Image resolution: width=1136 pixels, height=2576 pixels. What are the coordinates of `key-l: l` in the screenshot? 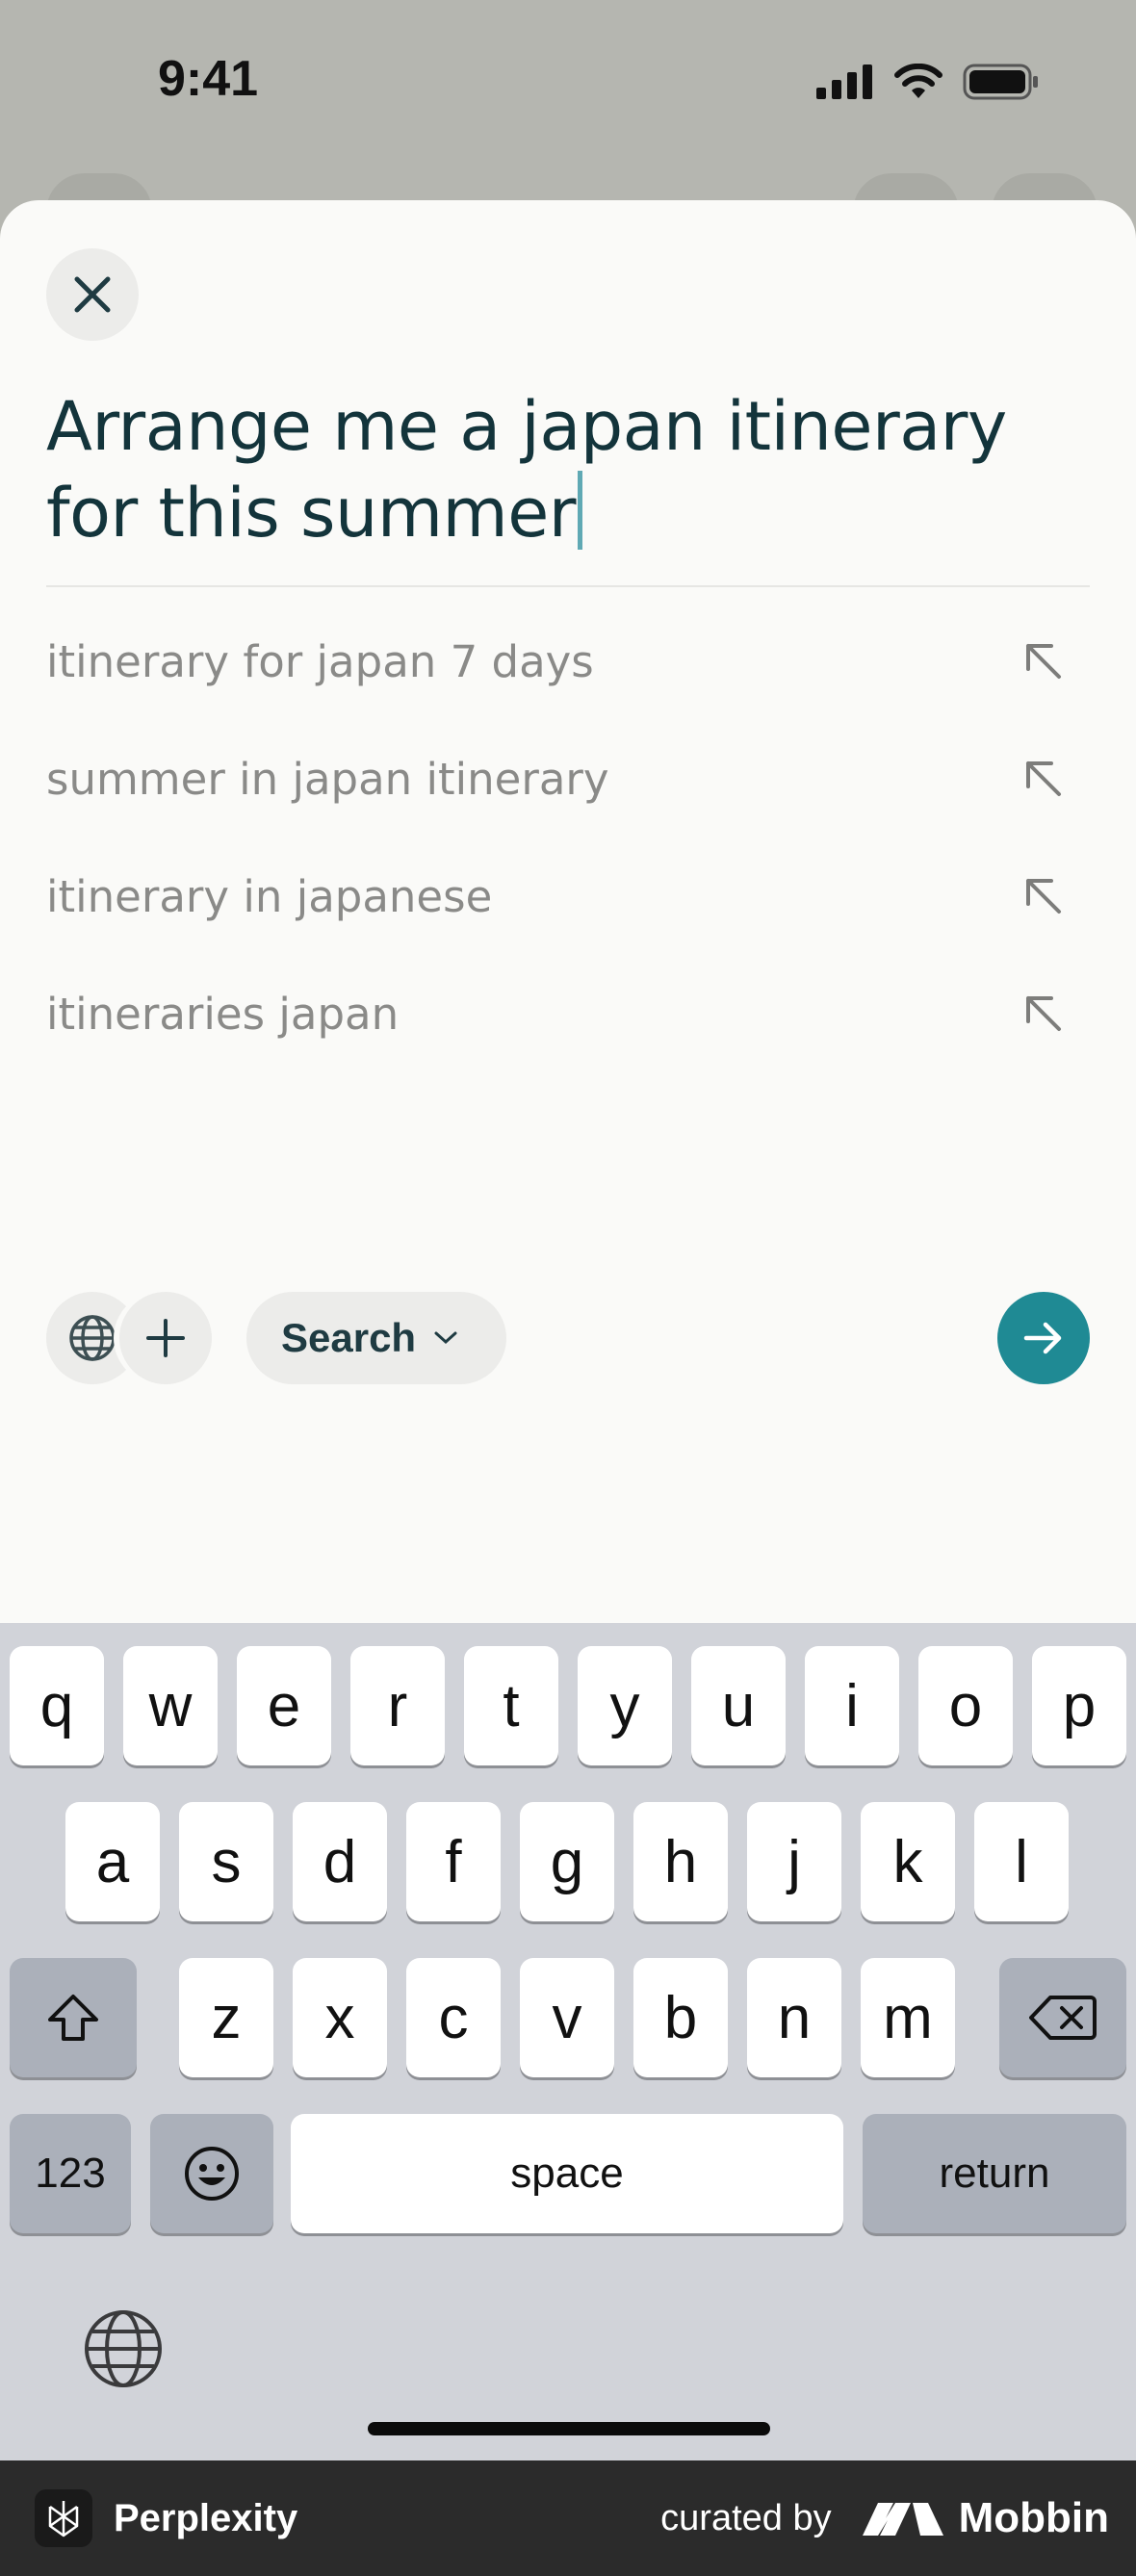 It's located at (1022, 1862).